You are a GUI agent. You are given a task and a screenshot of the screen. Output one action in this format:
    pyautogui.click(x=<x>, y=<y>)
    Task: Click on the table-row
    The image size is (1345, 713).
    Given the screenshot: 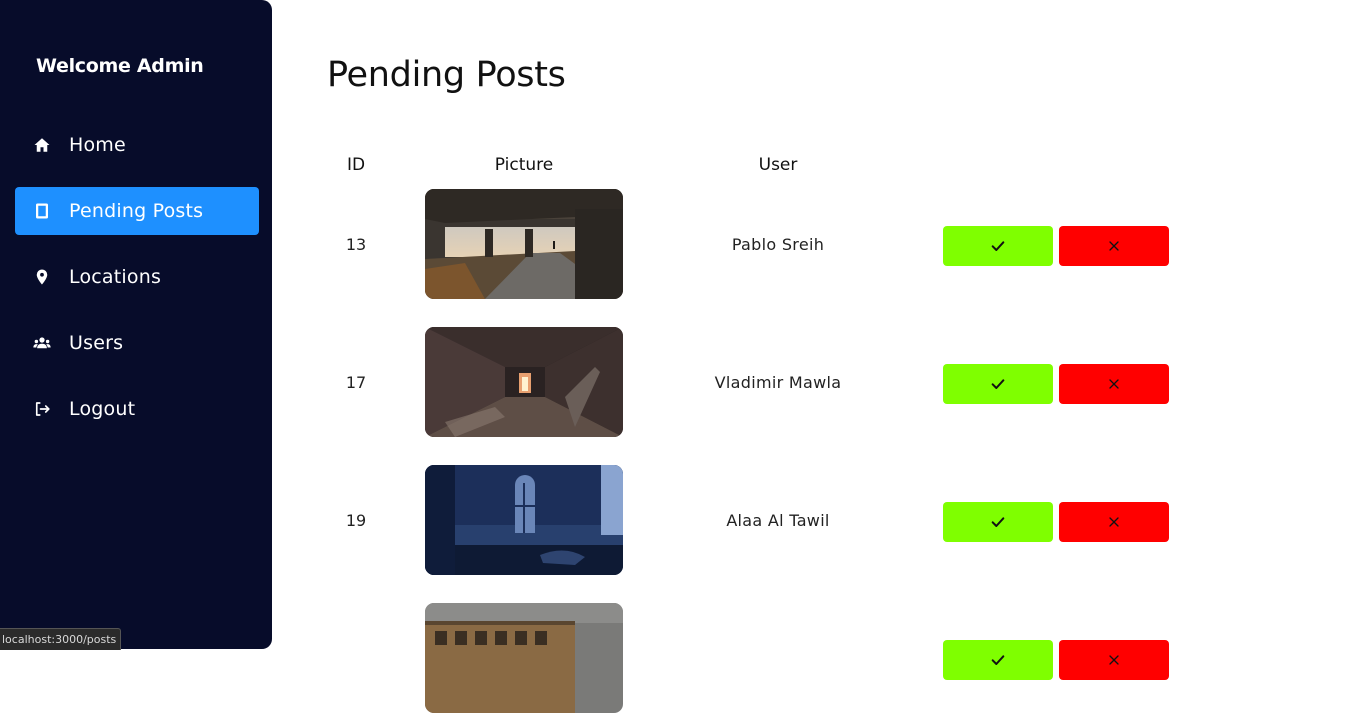 What is the action you would take?
    pyautogui.click(x=777, y=658)
    